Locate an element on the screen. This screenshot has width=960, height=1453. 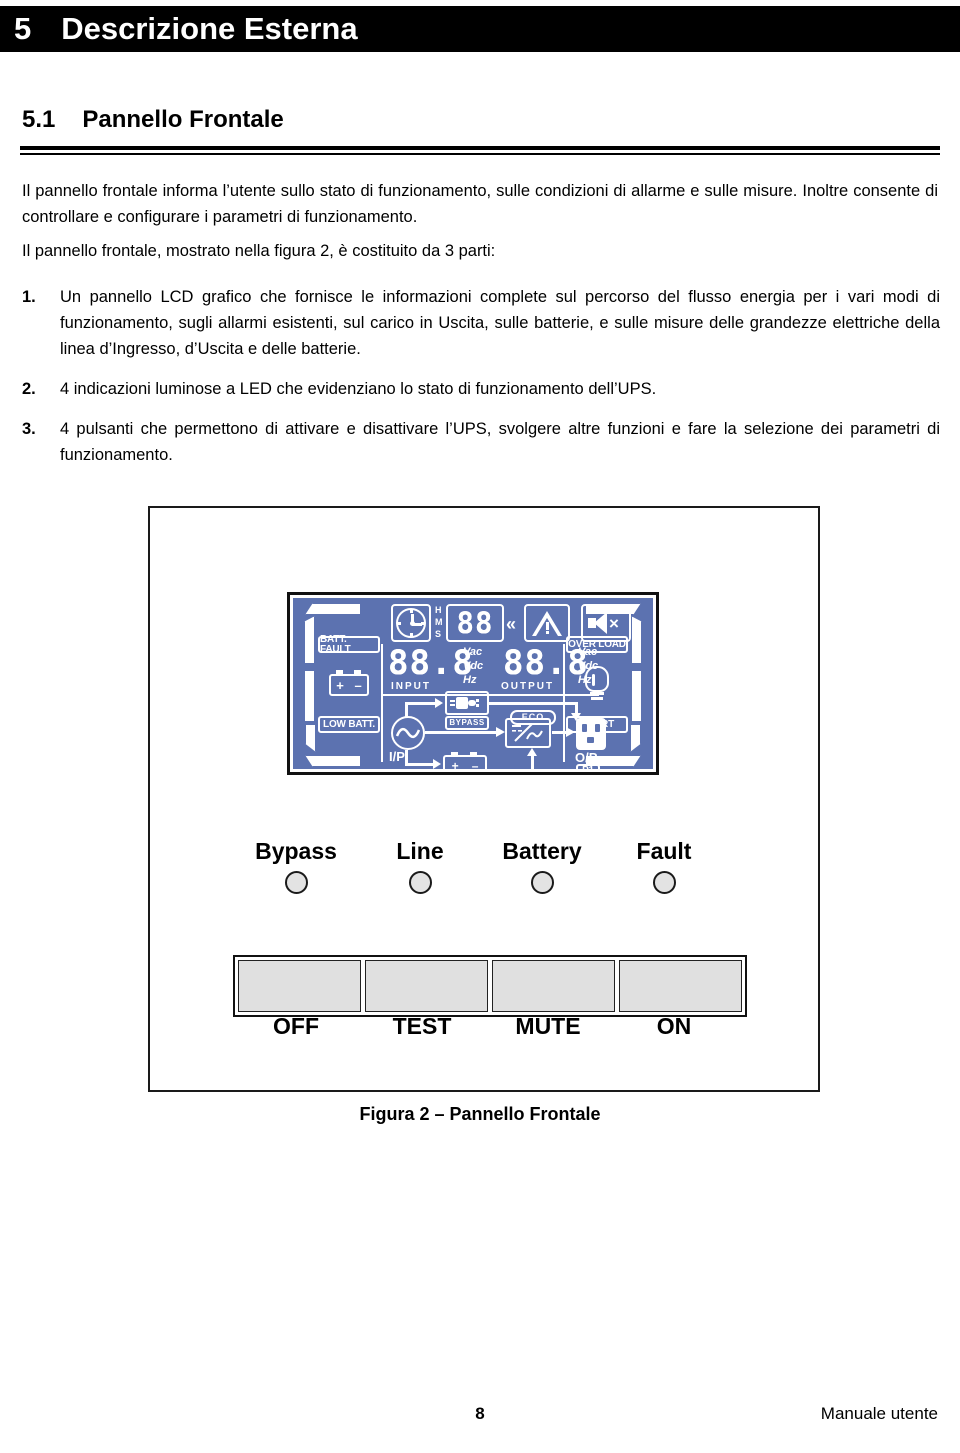
test-button-label: TEST is located at coordinates (422, 1026).